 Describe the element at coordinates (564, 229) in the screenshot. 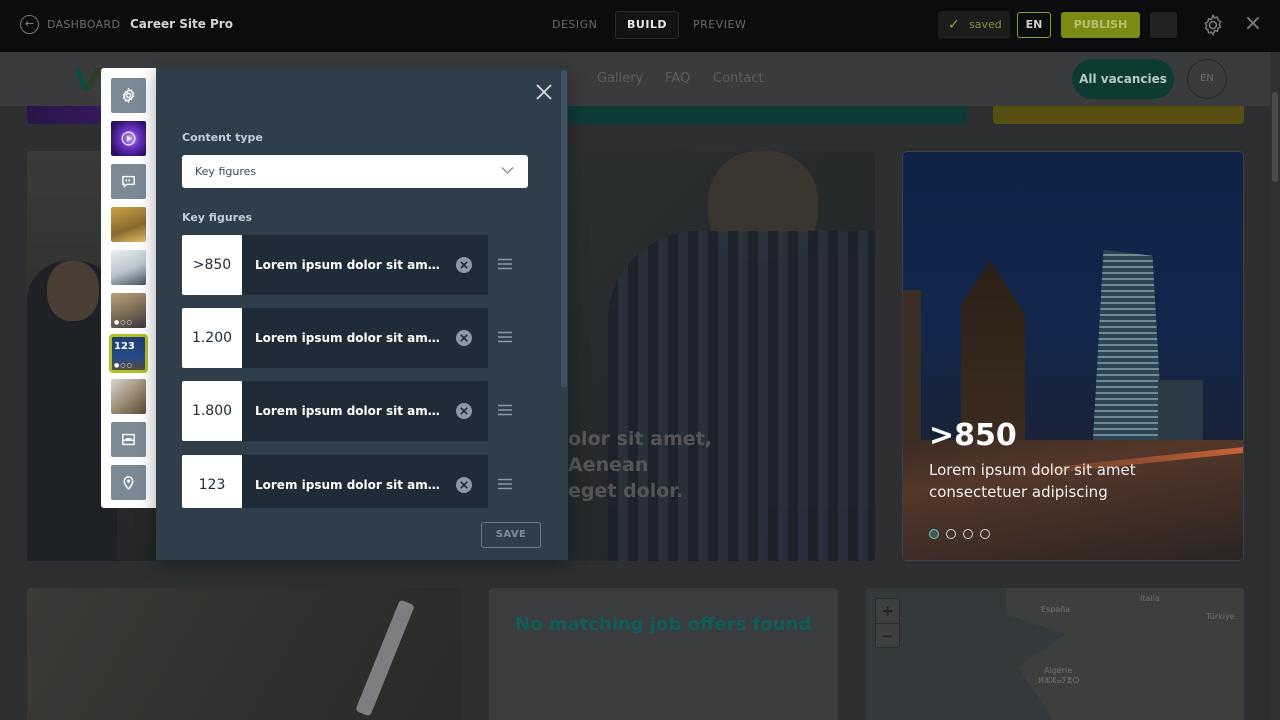

I see `panel-scrollbar` at that location.